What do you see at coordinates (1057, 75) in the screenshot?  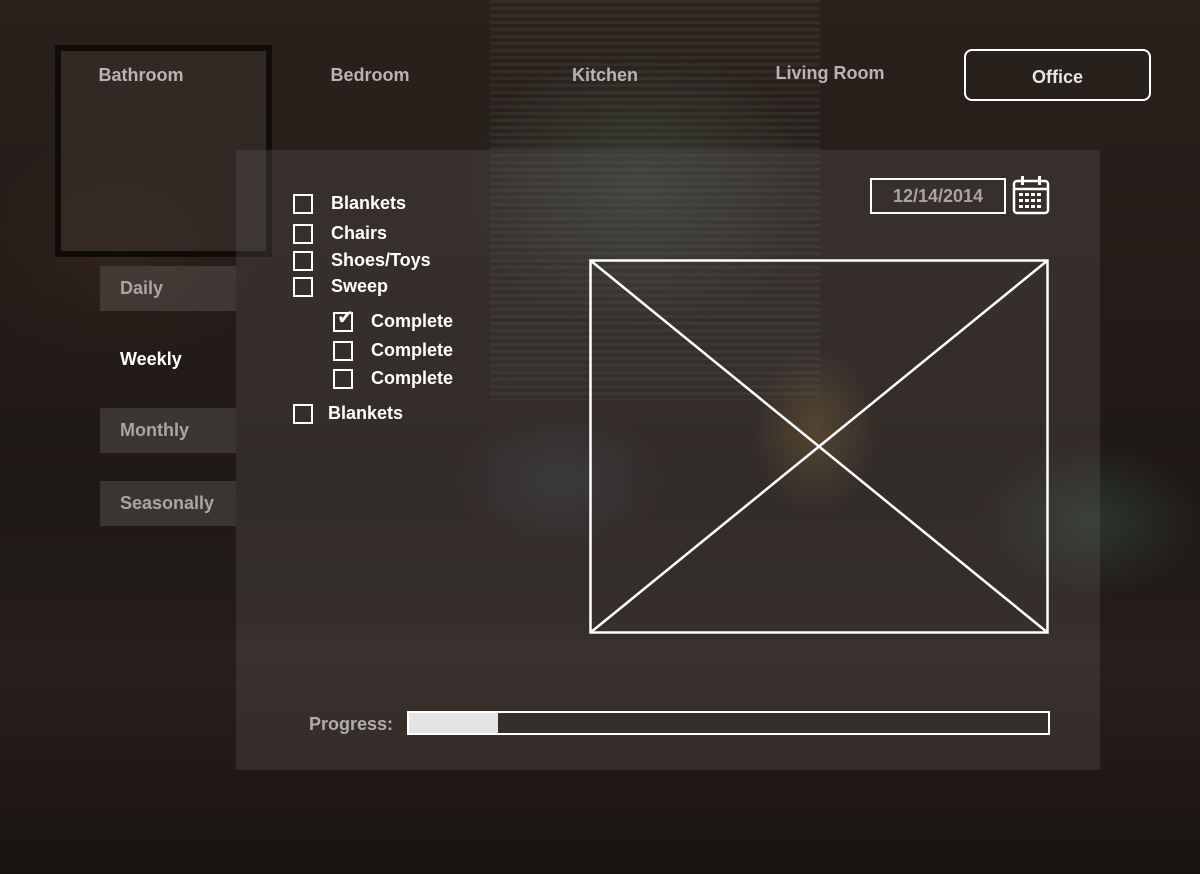 I see `room-tab-office: Office` at bounding box center [1057, 75].